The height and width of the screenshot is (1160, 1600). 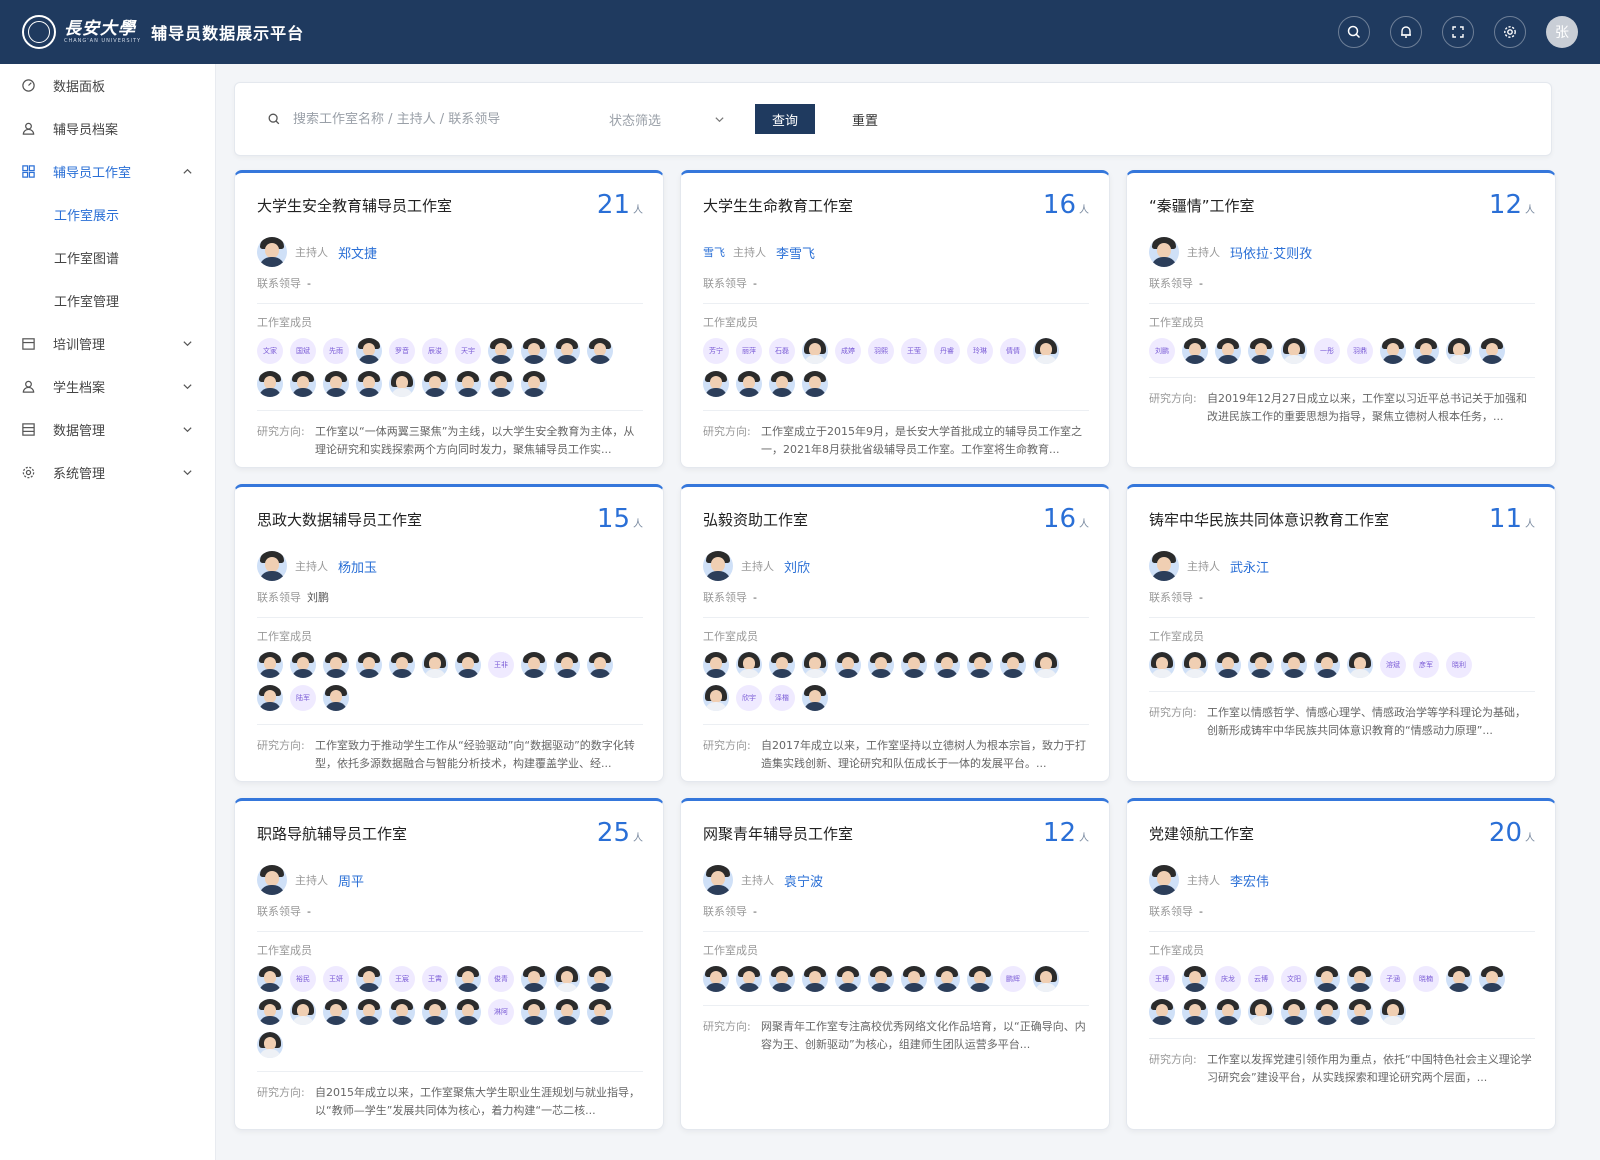 I want to click on sidebar-item-counselor-profile: 辅导员档案, so click(x=107, y=128).